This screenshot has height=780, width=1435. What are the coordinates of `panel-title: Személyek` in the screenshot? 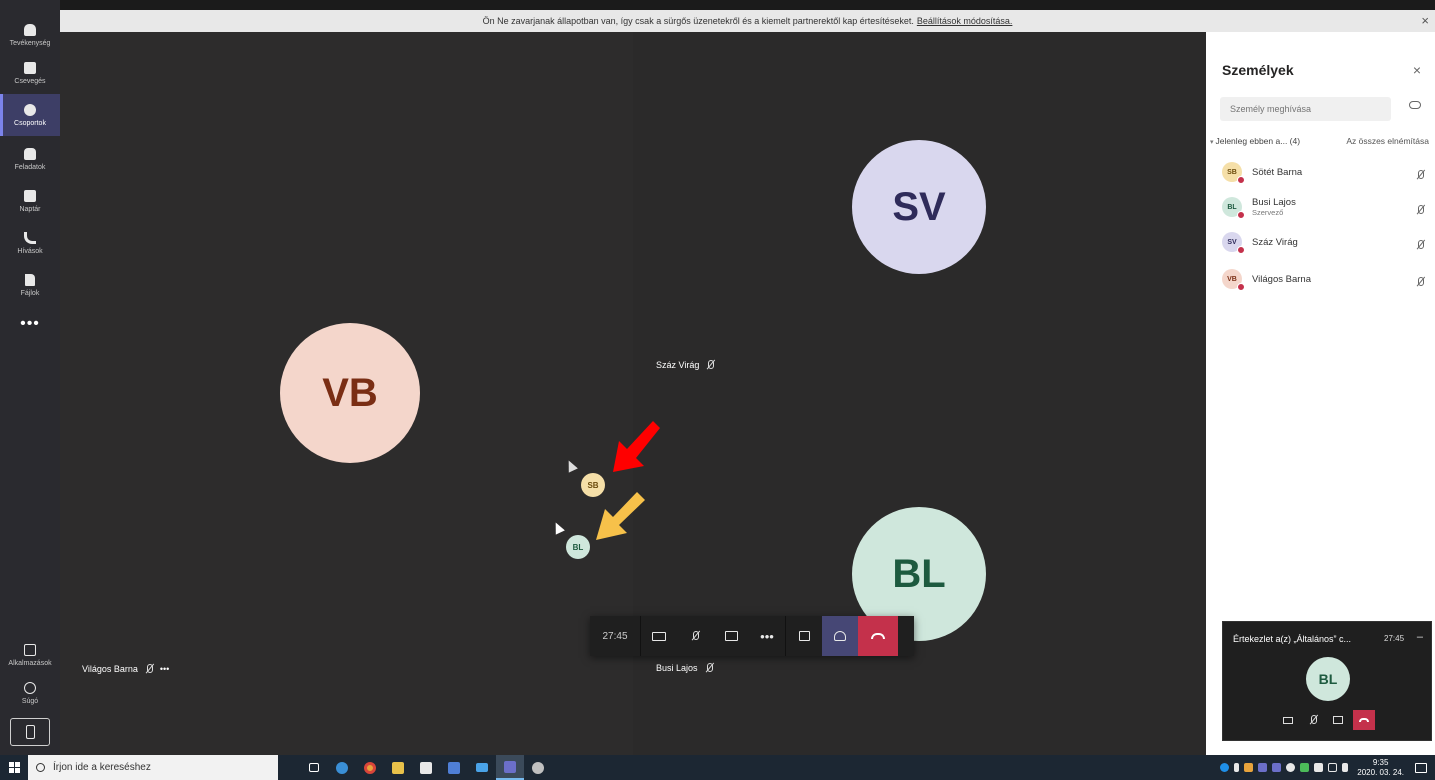 It's located at (1258, 70).